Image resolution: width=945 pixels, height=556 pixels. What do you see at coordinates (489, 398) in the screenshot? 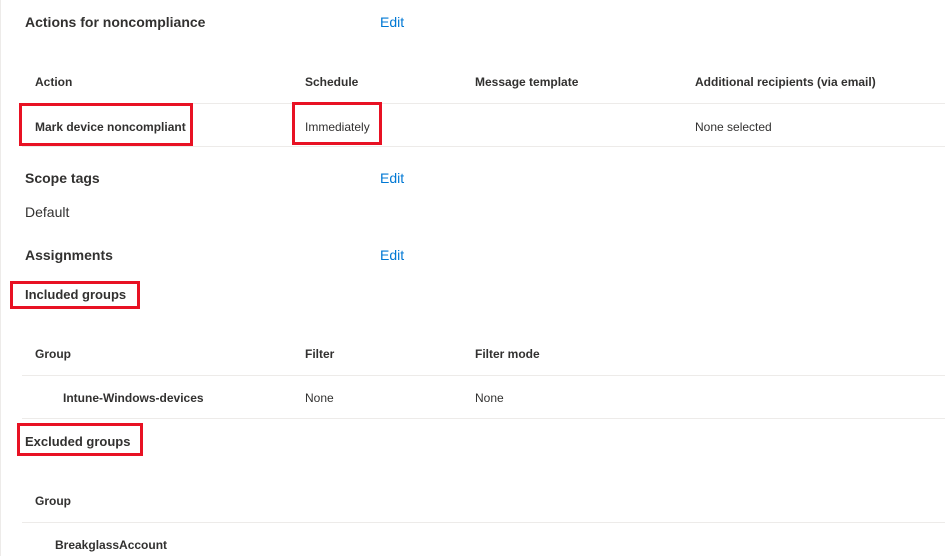
I see `included-group-filter-mode: None` at bounding box center [489, 398].